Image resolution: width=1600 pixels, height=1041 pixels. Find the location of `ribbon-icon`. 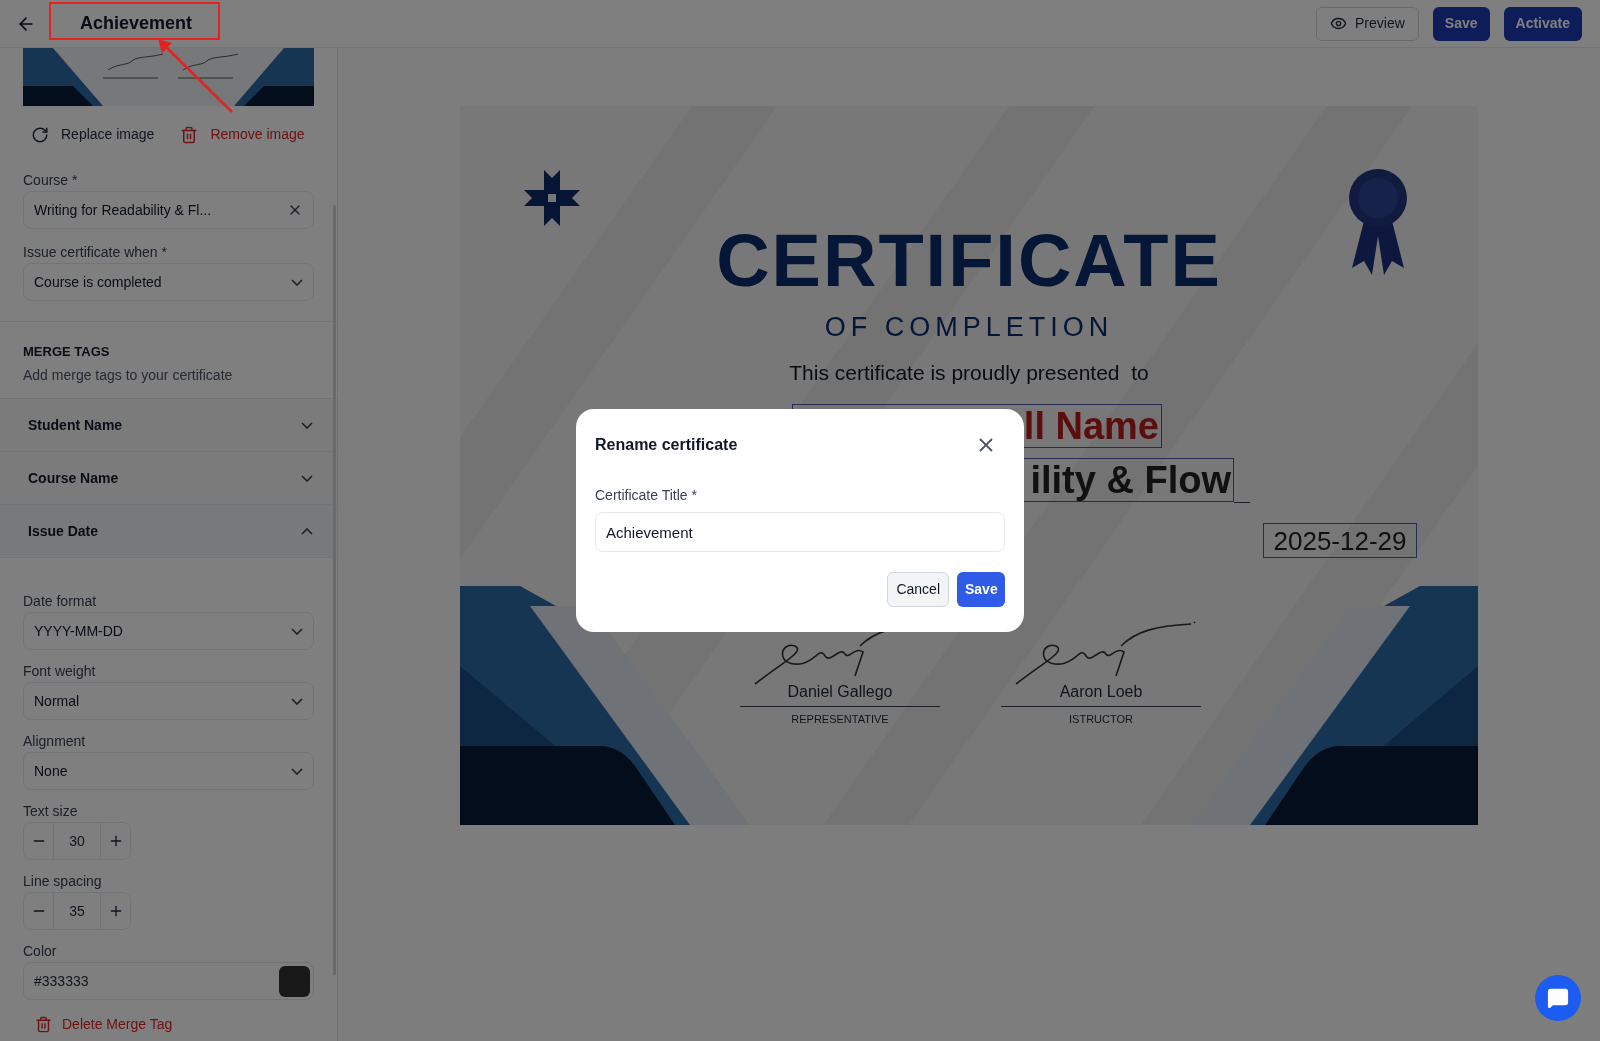

ribbon-icon is located at coordinates (1378, 221).